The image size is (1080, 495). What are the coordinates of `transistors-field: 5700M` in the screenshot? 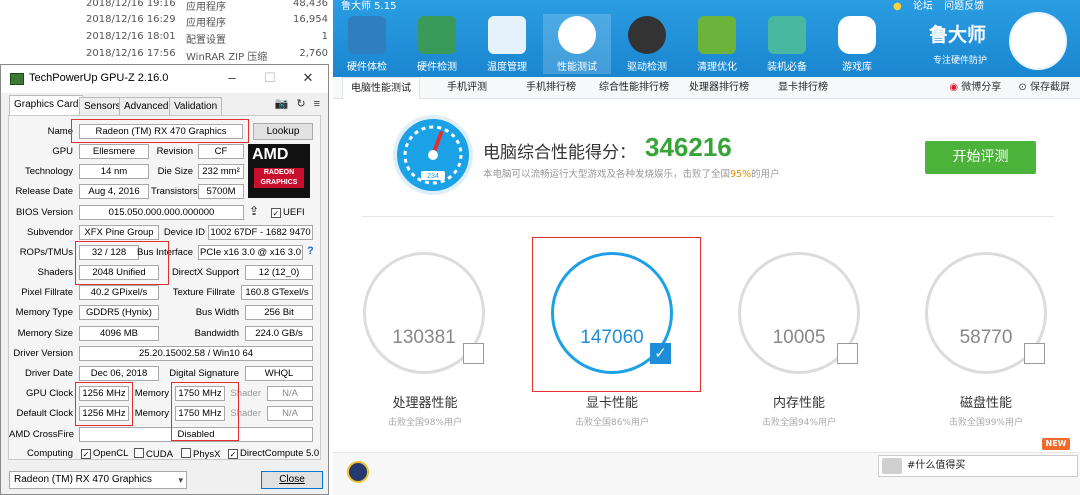 It's located at (221, 191).